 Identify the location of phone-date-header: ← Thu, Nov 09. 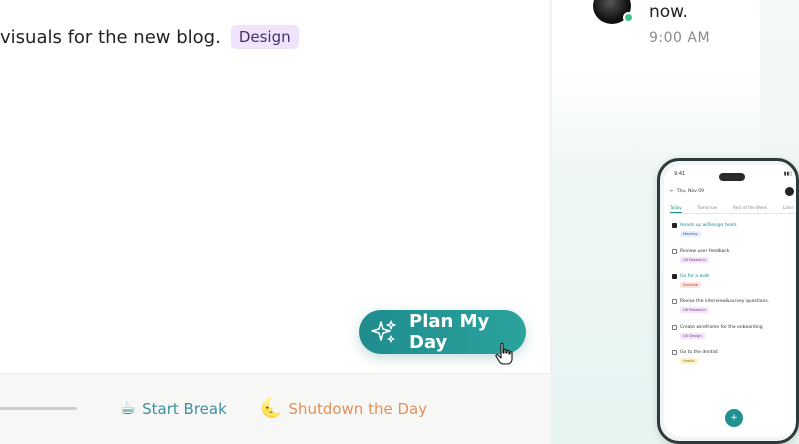
(687, 191).